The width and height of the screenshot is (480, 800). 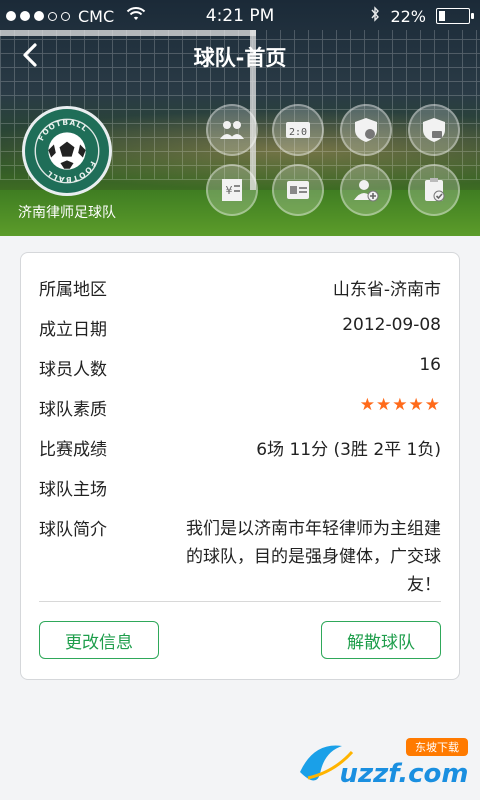 I want to click on task-check-icon, so click(x=434, y=190).